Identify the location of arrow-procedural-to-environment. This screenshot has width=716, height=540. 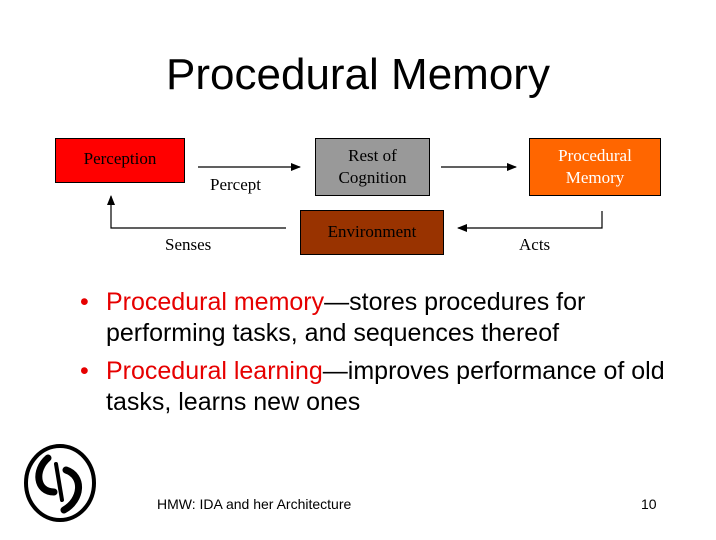
(530, 221).